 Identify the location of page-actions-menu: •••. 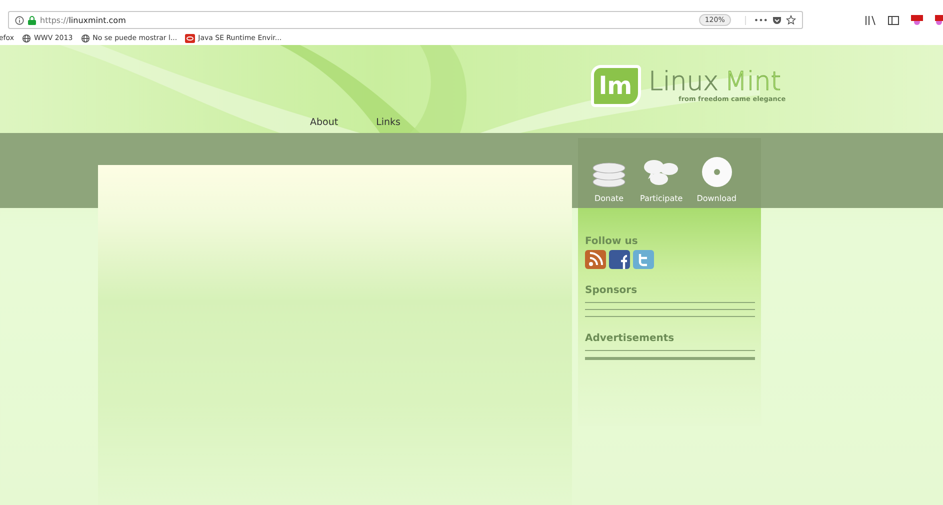
(756, 20).